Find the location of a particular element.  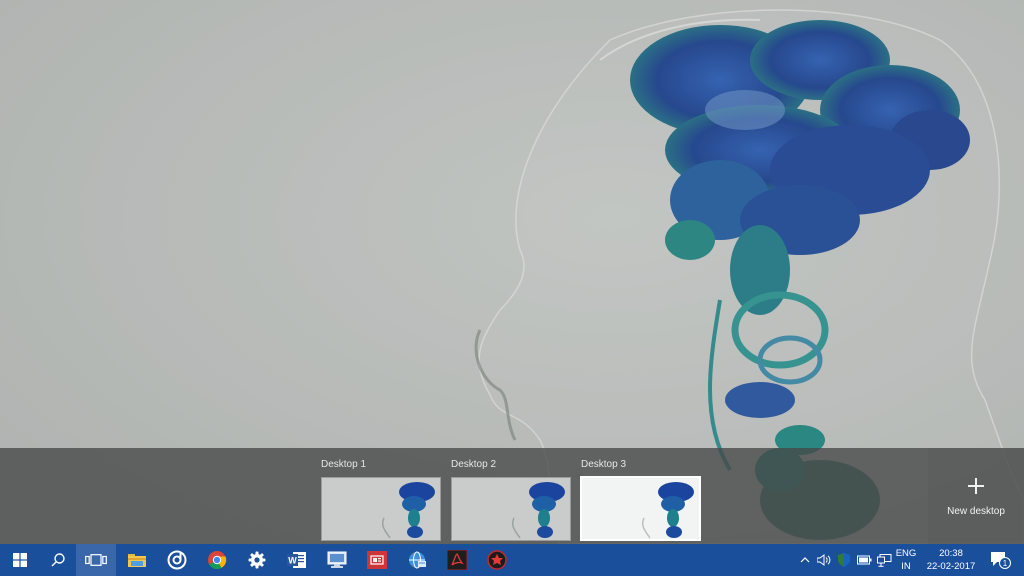

volume-button is located at coordinates (824, 560).